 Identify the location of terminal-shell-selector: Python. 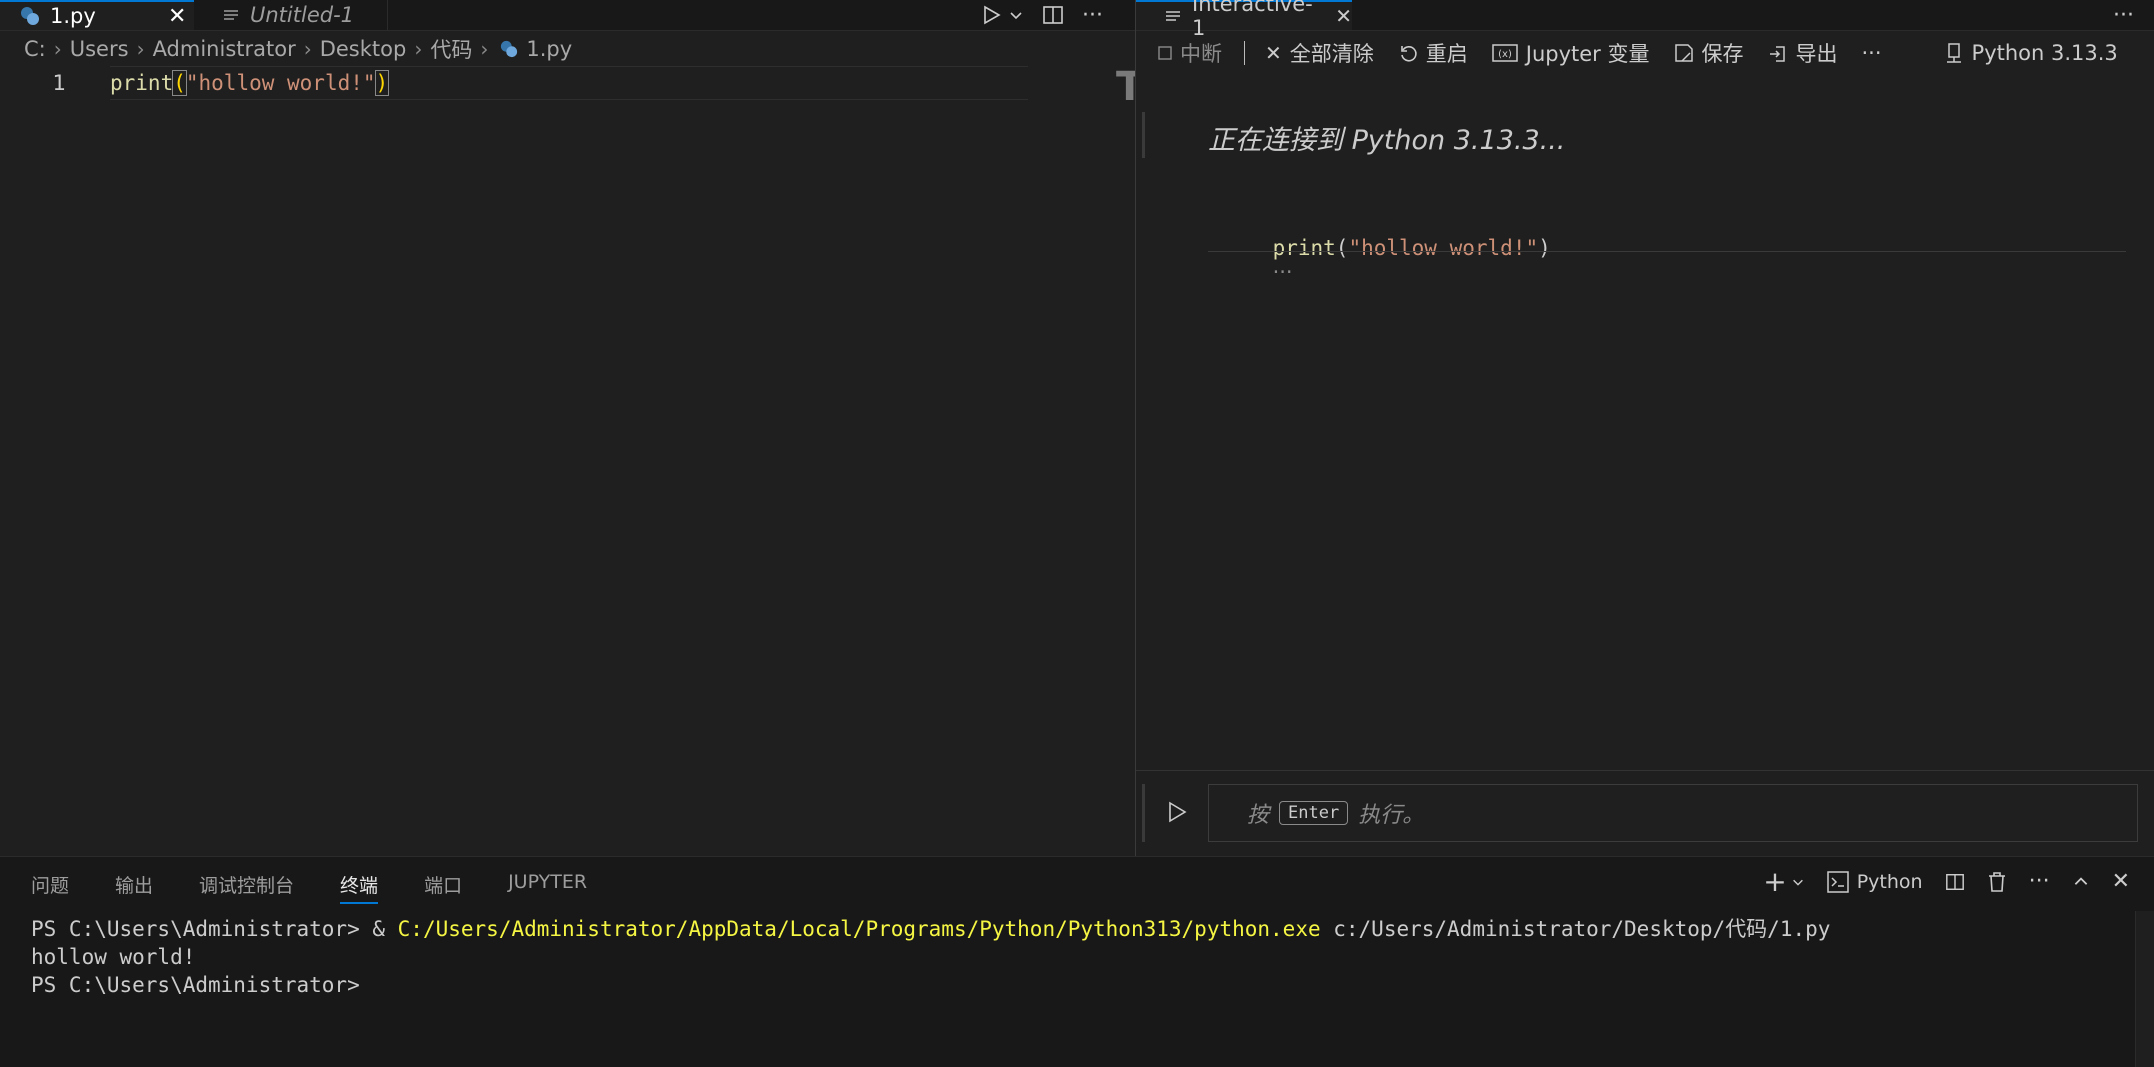
(1874, 881).